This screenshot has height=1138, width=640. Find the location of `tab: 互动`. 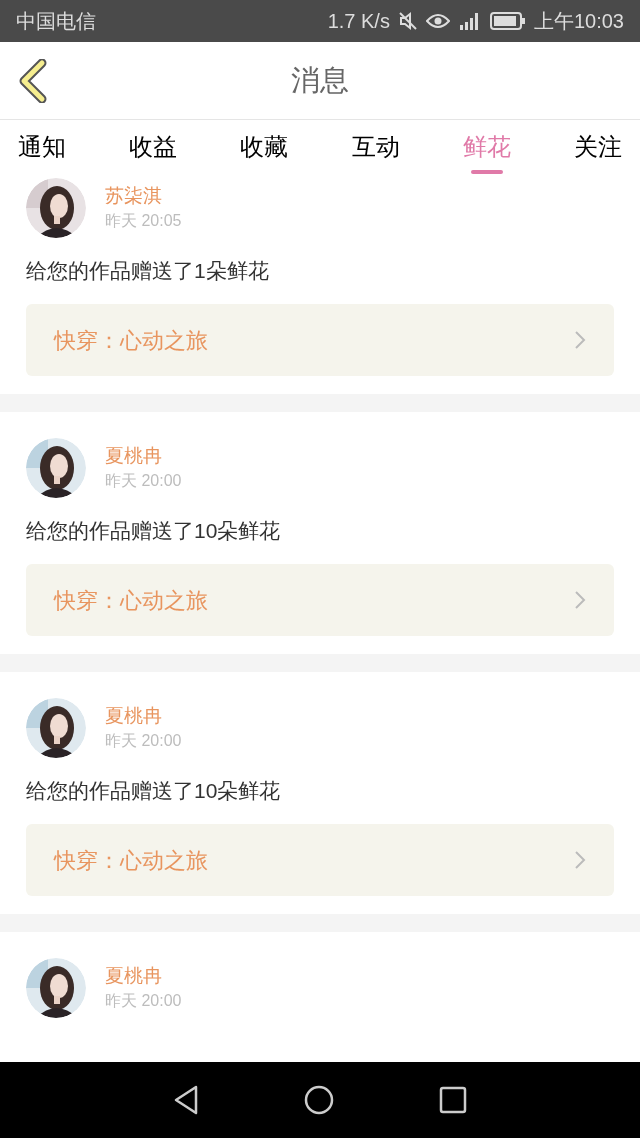

tab: 互动 is located at coordinates (375, 147).